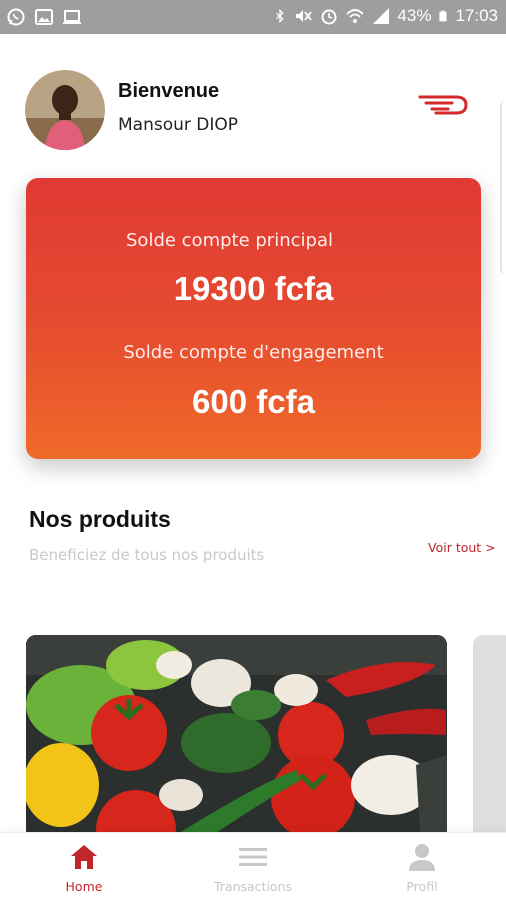 Image resolution: width=506 pixels, height=900 pixels. Describe the element at coordinates (16, 17) in the screenshot. I see `whatsapp-icon` at that location.